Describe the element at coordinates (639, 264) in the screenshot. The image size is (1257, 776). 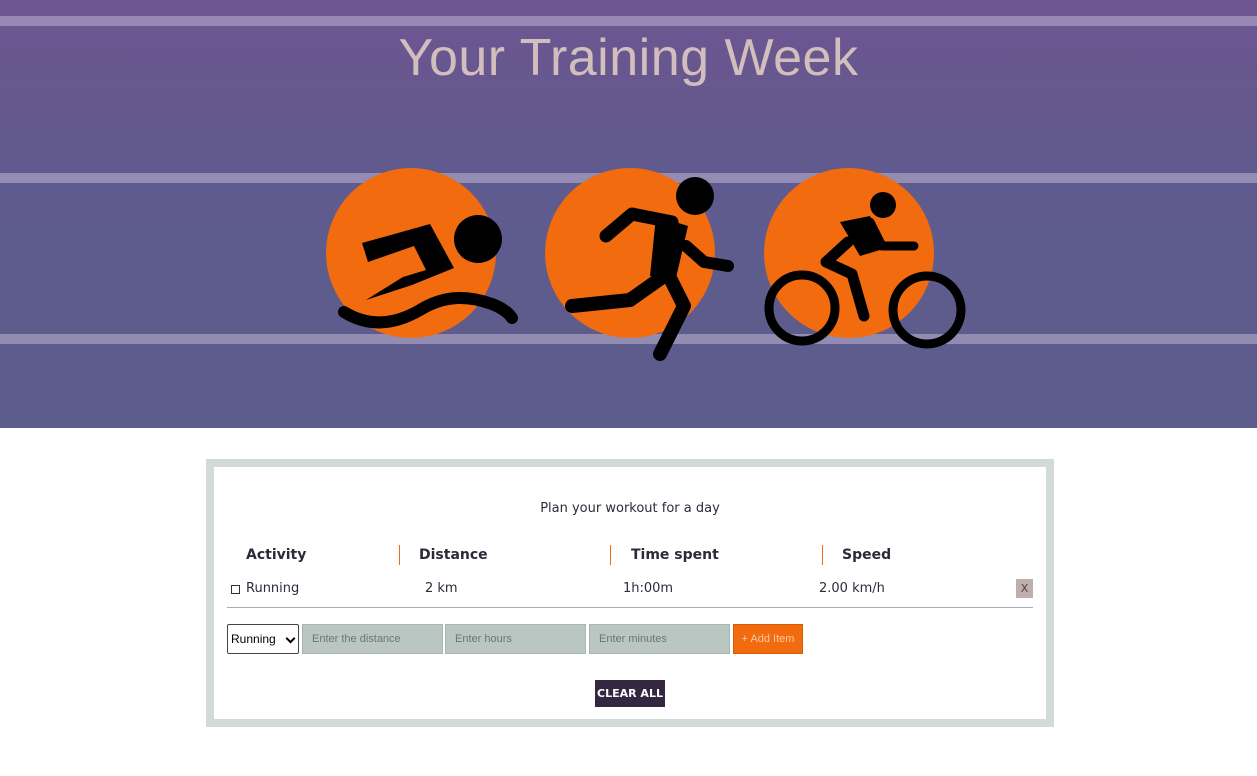
I see `running-icon` at that location.